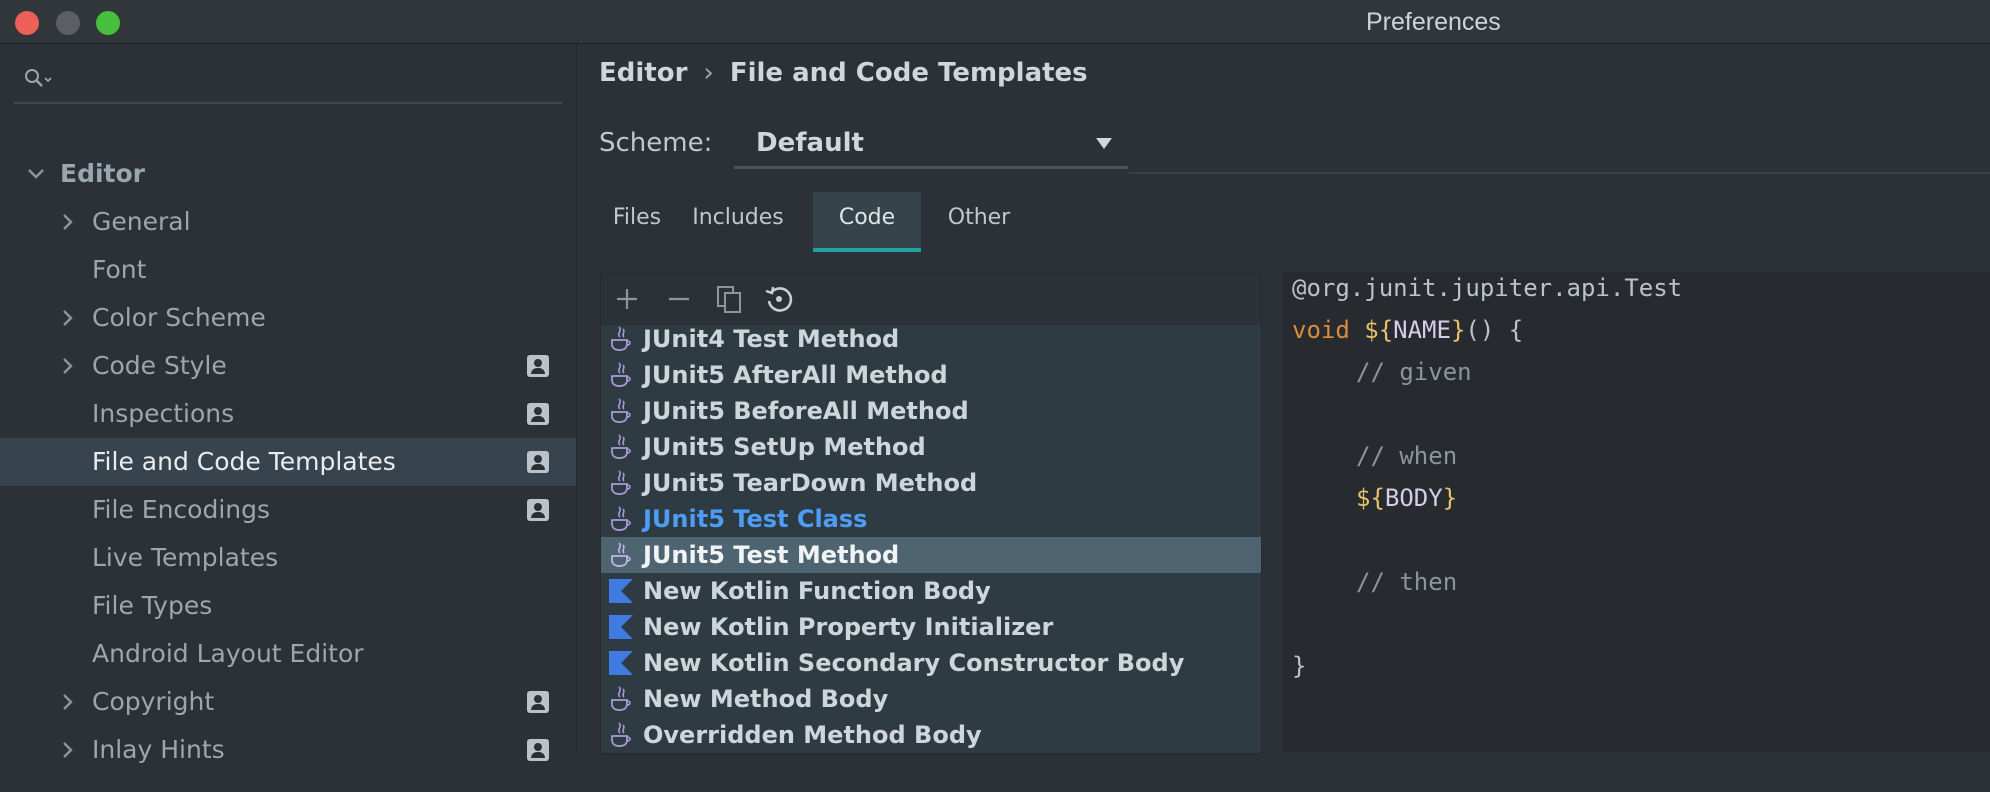 The image size is (1990, 792). What do you see at coordinates (656, 143) in the screenshot?
I see `scheme-label: Scheme:` at bounding box center [656, 143].